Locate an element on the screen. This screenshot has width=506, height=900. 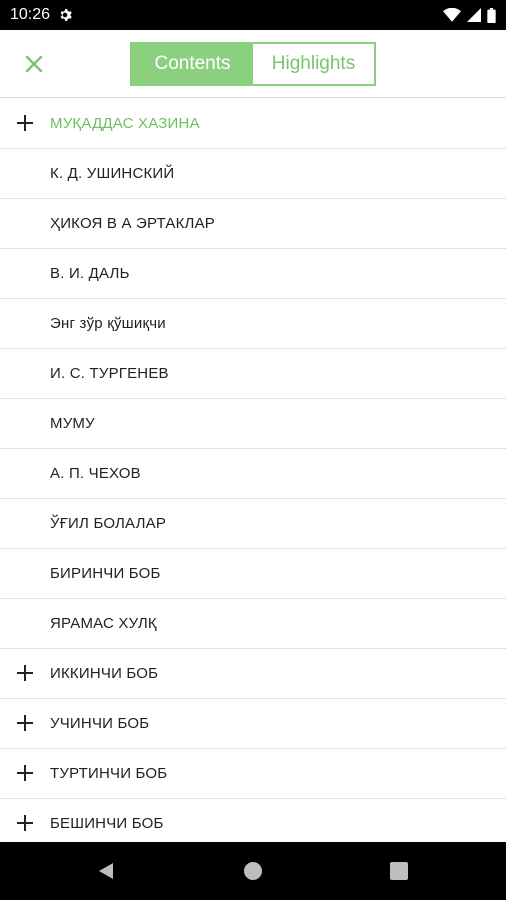
toc-item: Энг зўр қўшиқчи is located at coordinates (253, 324).